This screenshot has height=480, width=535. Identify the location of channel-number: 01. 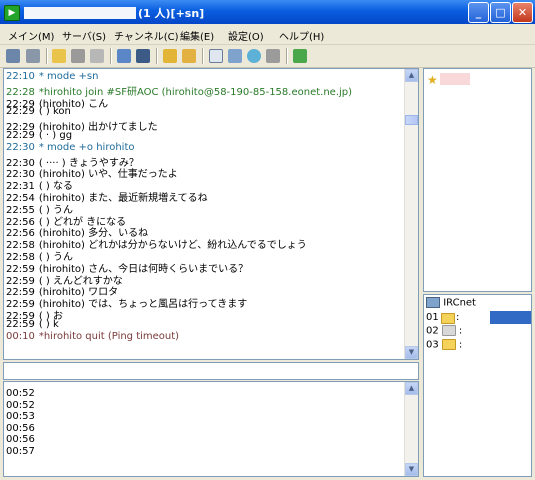
(432, 317).